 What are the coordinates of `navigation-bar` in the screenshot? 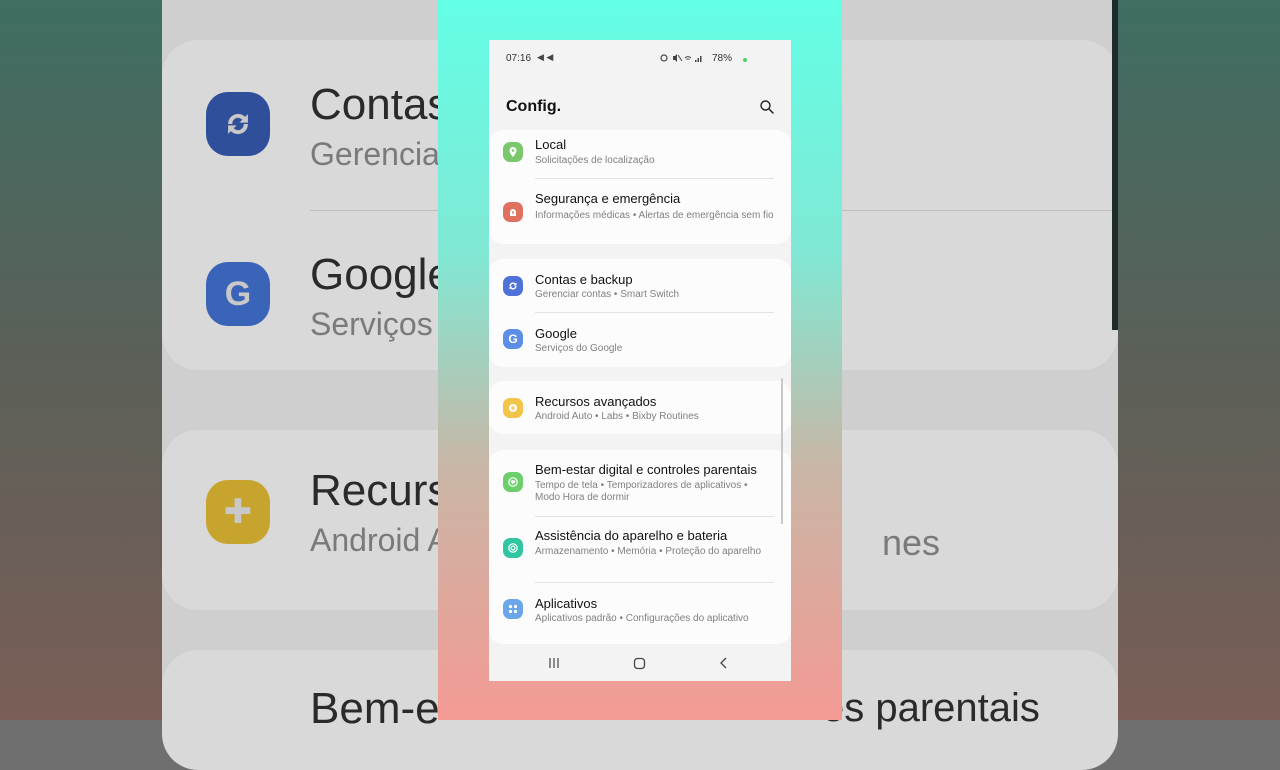 It's located at (640, 662).